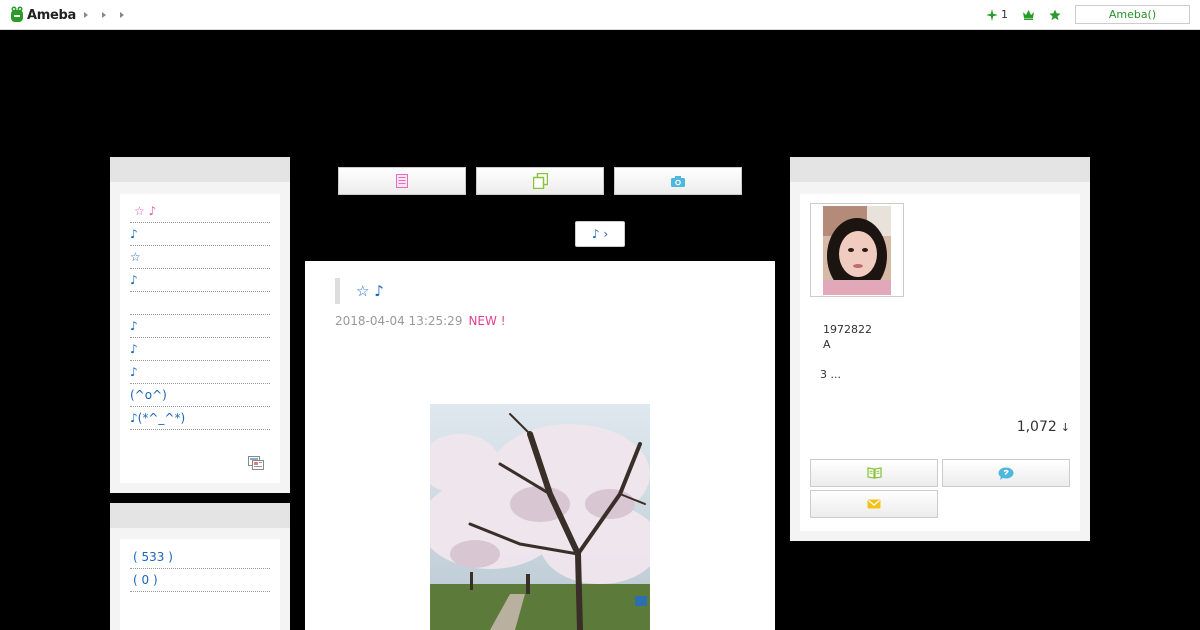 Image resolution: width=1200 pixels, height=630 pixels. I want to click on profile-message-button, so click(1006, 473).